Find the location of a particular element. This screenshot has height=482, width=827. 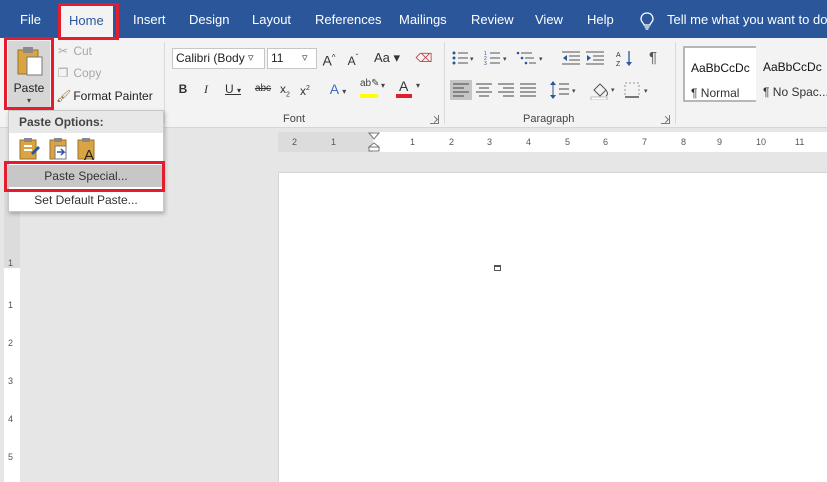

bullets-icon: ▾ is located at coordinates (463, 58).